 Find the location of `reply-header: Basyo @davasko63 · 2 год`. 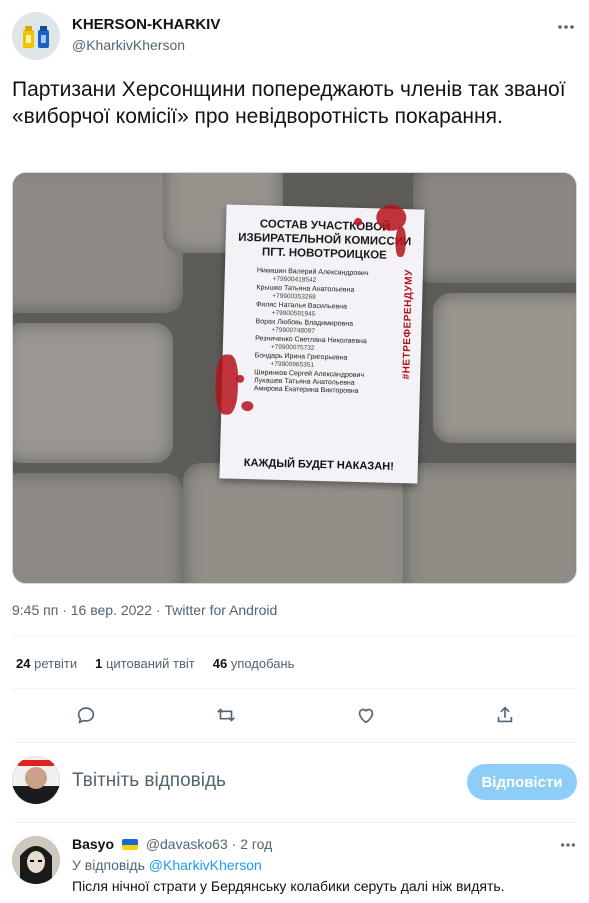

reply-header: Basyo @davasko63 · 2 год is located at coordinates (172, 844).